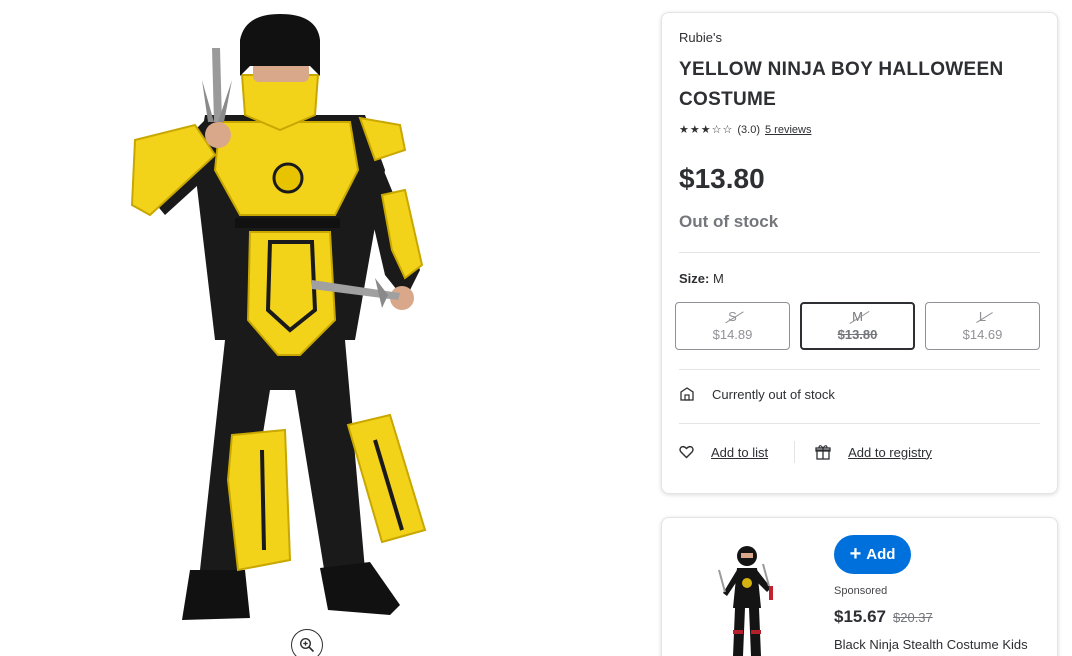 This screenshot has height=656, width=1072. I want to click on zoom-button, so click(307, 642).